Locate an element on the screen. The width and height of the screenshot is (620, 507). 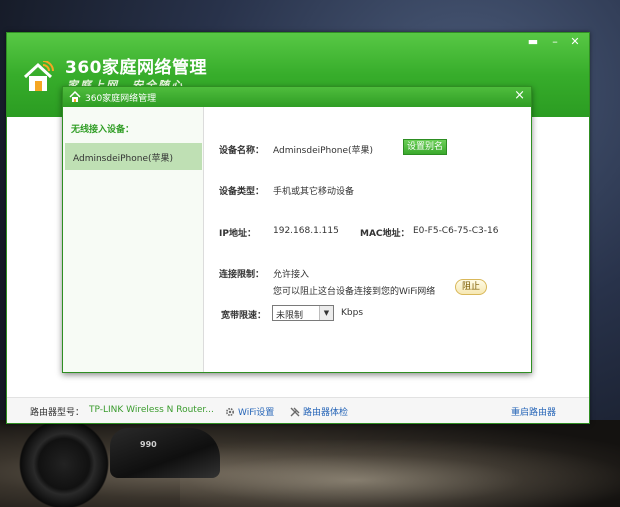
mac-value: E0-F5-C6-75-C3-16 is located at coordinates (456, 231).